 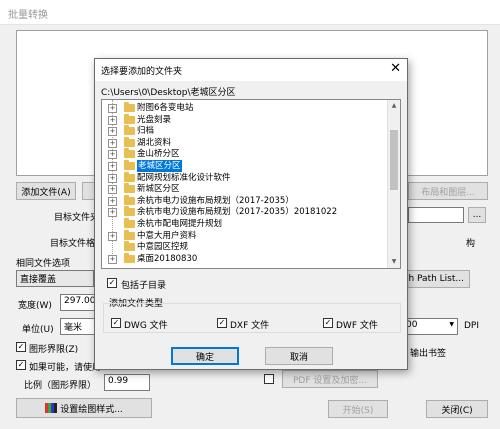 I want to click on tree-item-label: 老城区分区, so click(x=159, y=166).